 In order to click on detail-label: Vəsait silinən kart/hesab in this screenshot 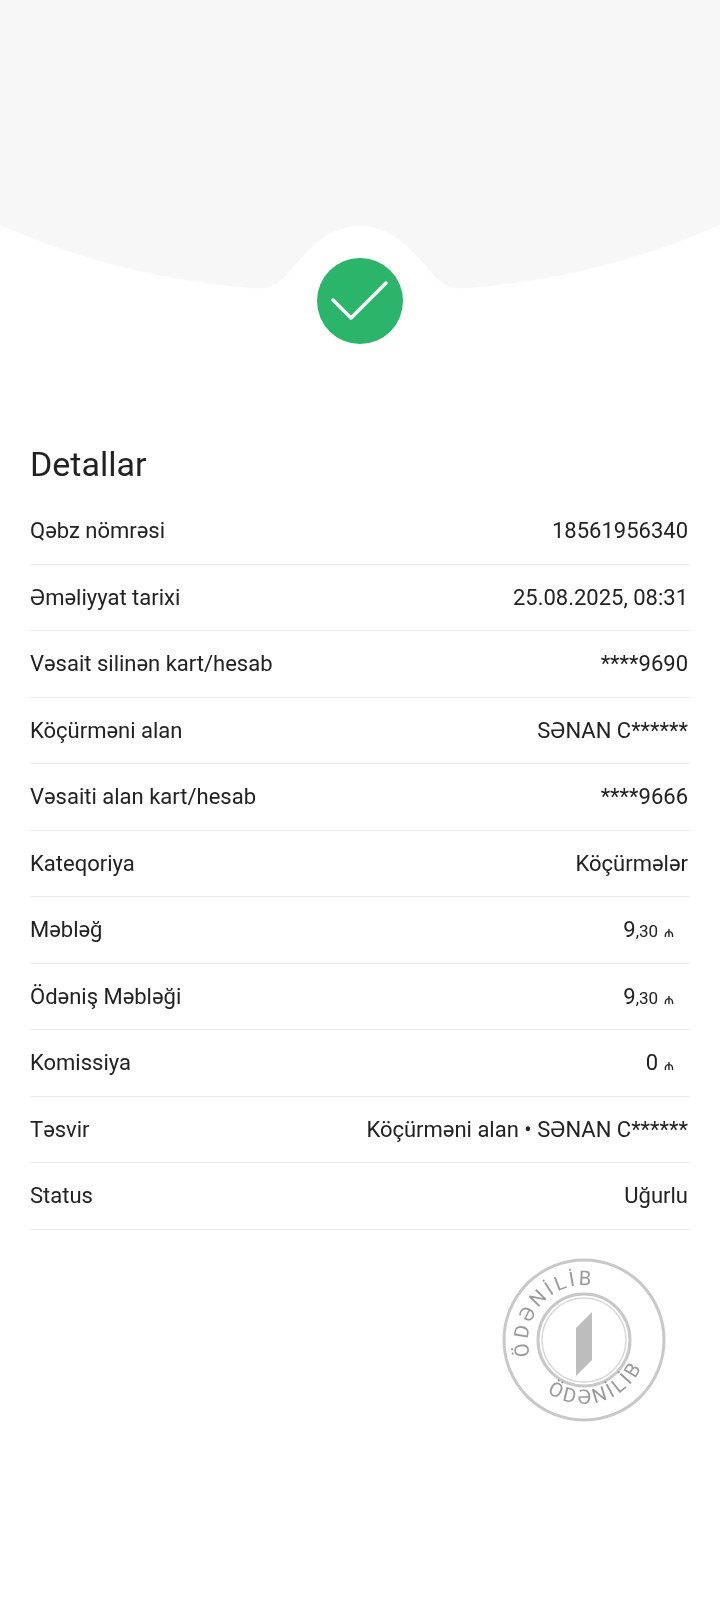, I will do `click(151, 664)`.